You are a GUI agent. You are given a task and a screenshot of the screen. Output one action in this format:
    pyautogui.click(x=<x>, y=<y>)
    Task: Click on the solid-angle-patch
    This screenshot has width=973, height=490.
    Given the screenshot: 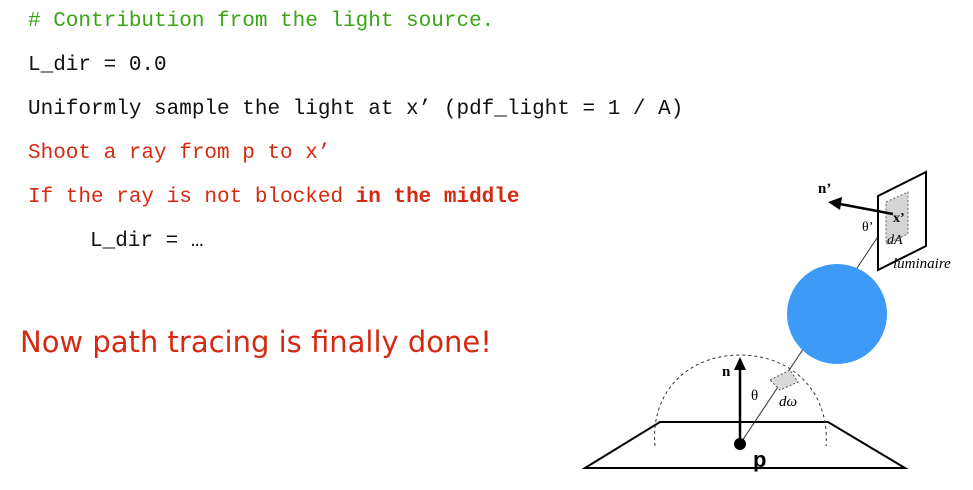 What is the action you would take?
    pyautogui.click(x=784, y=380)
    